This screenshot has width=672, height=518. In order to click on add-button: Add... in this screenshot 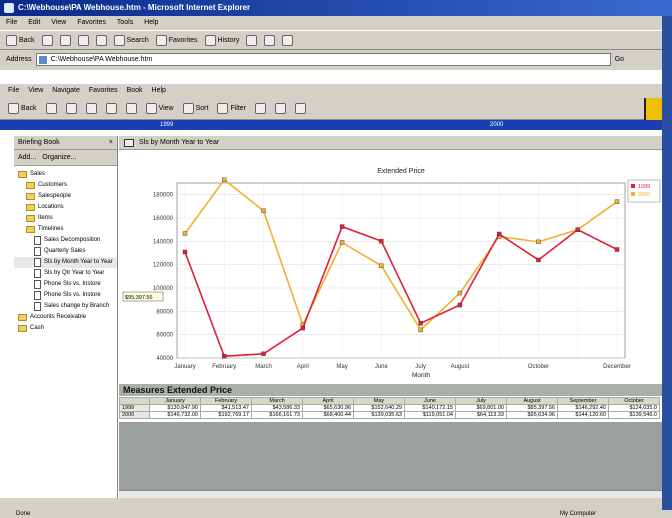, I will do `click(27, 157)`.